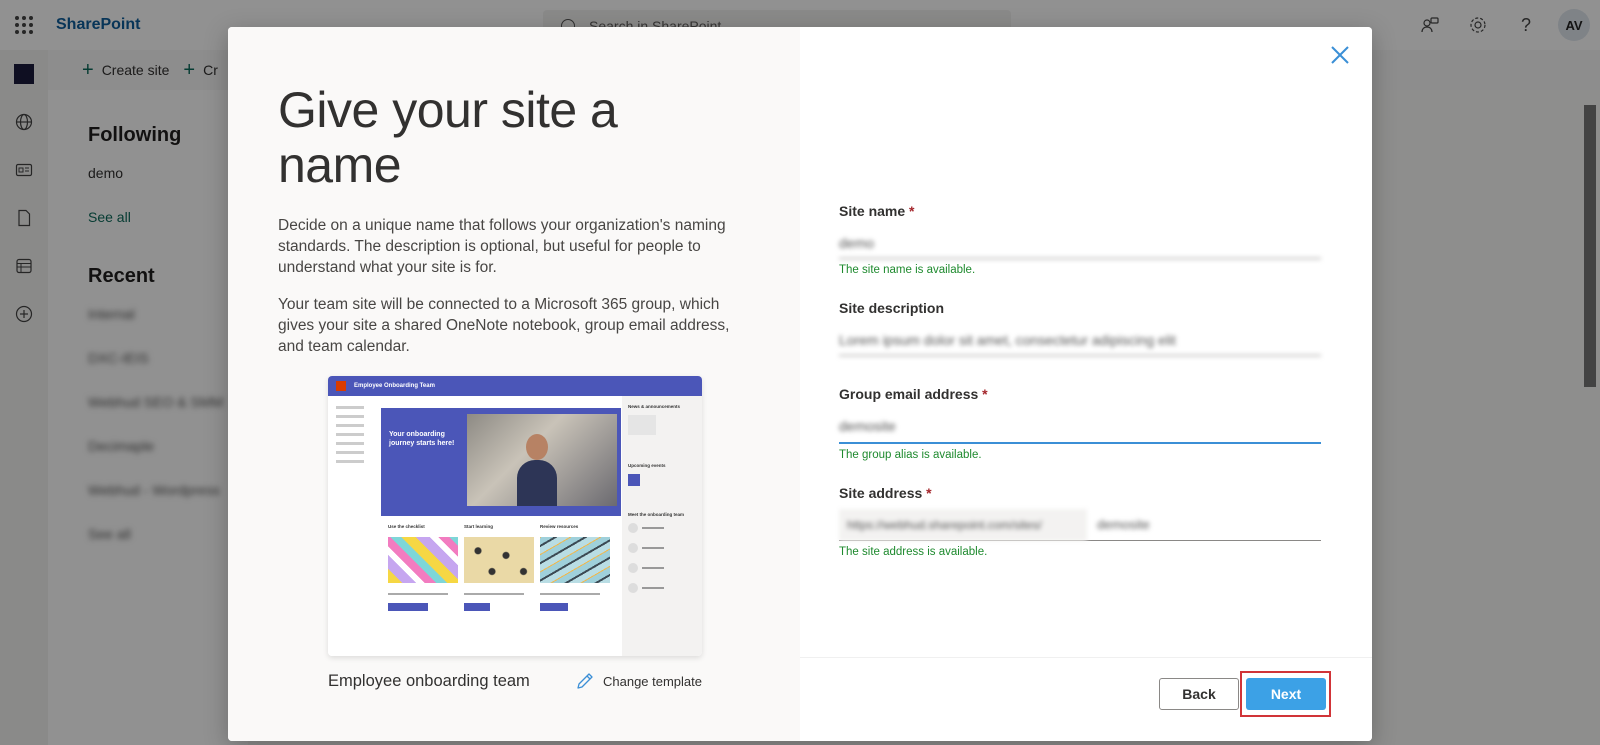 Image resolution: width=1600 pixels, height=745 pixels. Describe the element at coordinates (656, 514) in the screenshot. I see `preview-team-title: Meet the onboarding team` at that location.